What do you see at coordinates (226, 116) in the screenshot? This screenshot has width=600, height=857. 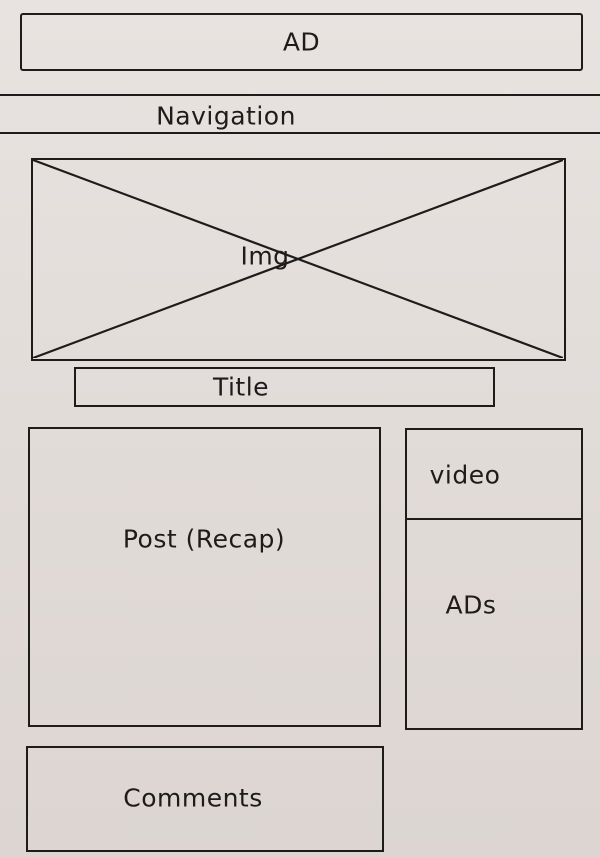 I see `navigation-label: Navigation` at bounding box center [226, 116].